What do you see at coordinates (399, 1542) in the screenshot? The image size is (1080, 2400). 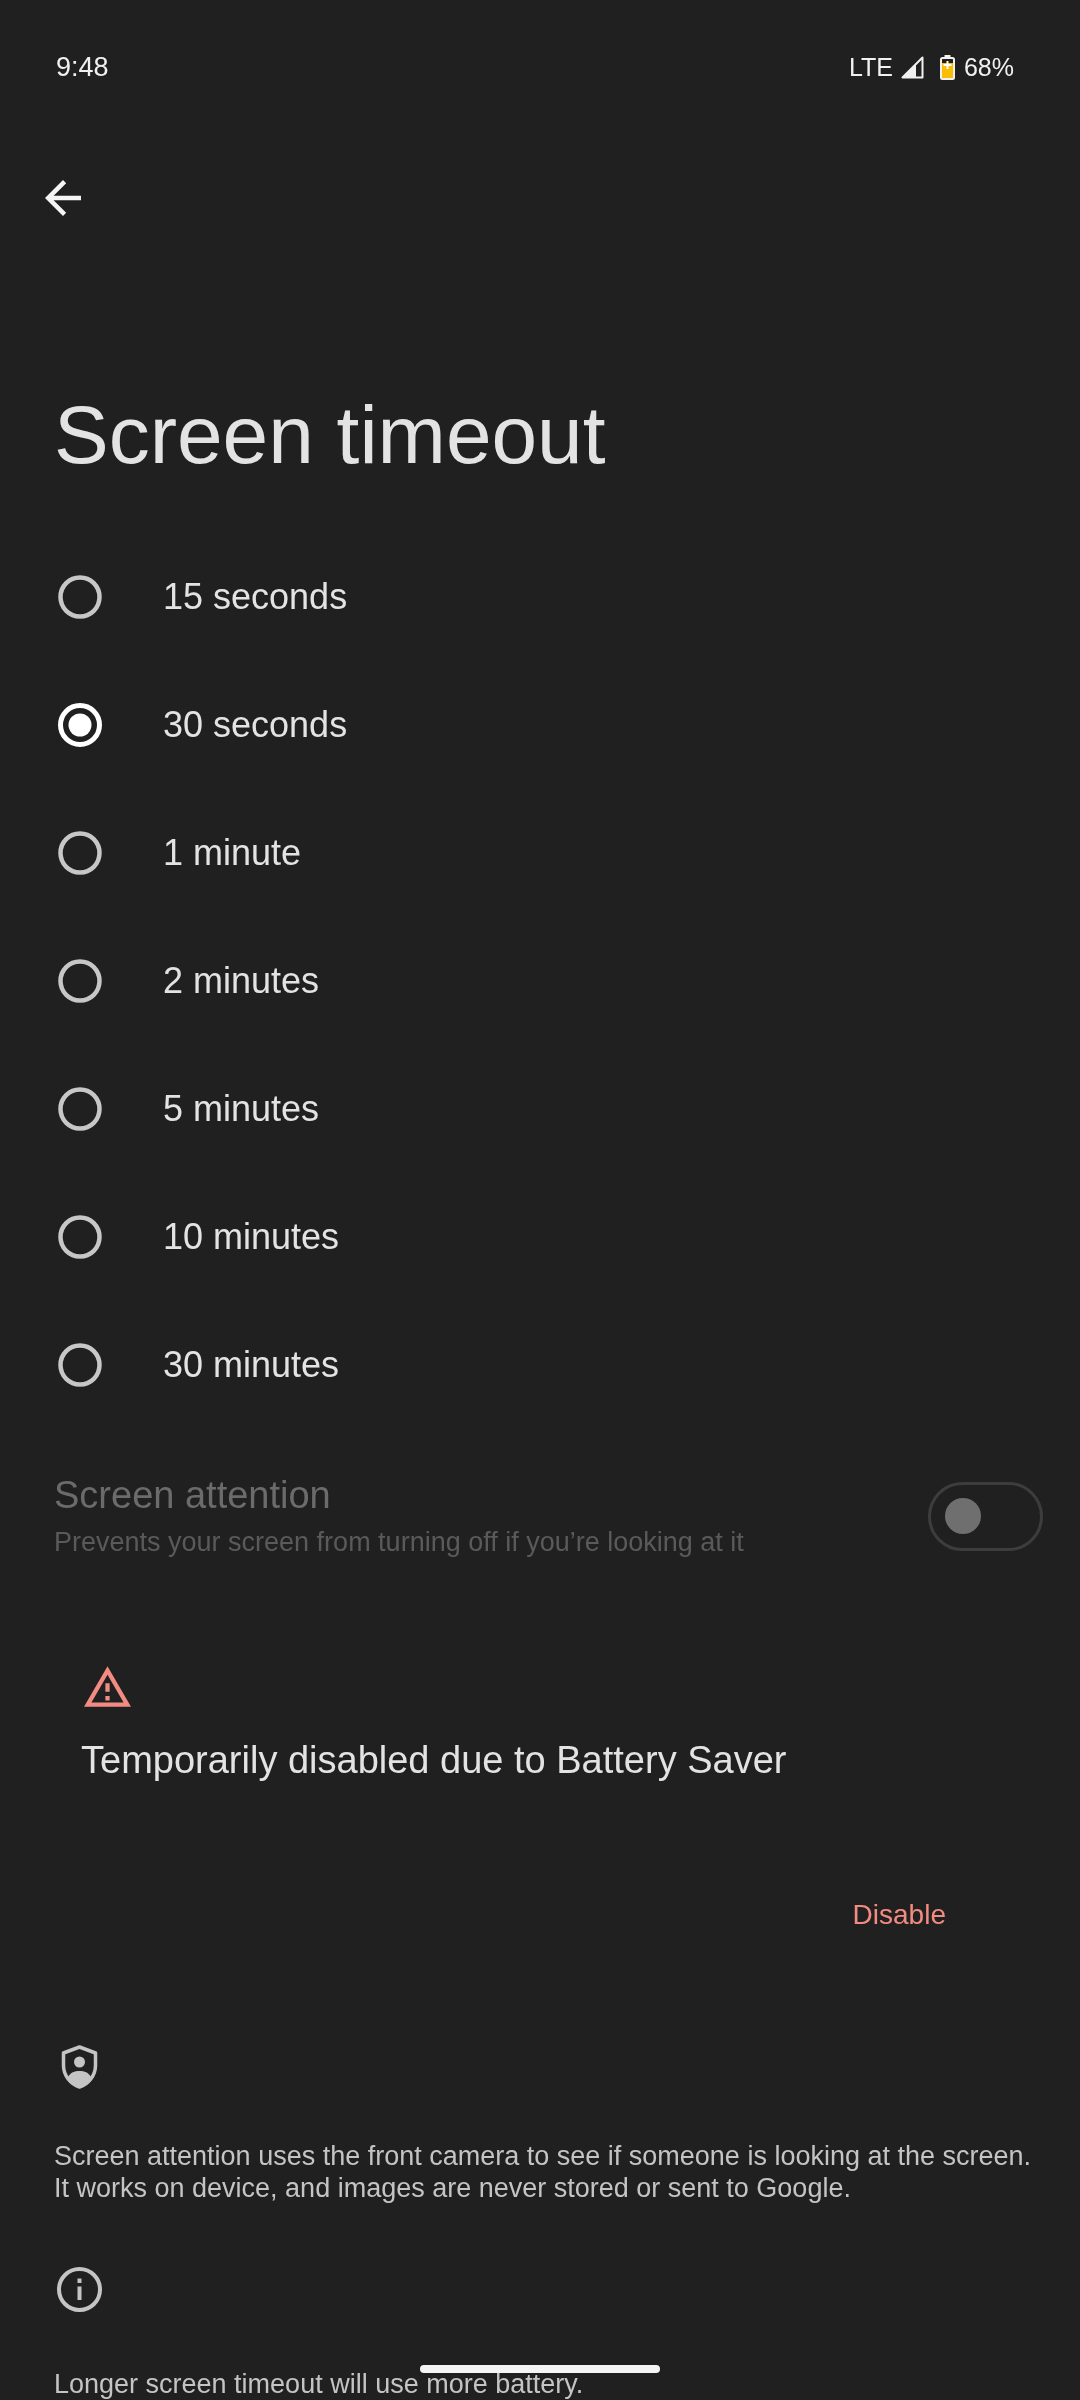 I see `setting-summary: Prevents your screen from turning off if you’re looking at it` at bounding box center [399, 1542].